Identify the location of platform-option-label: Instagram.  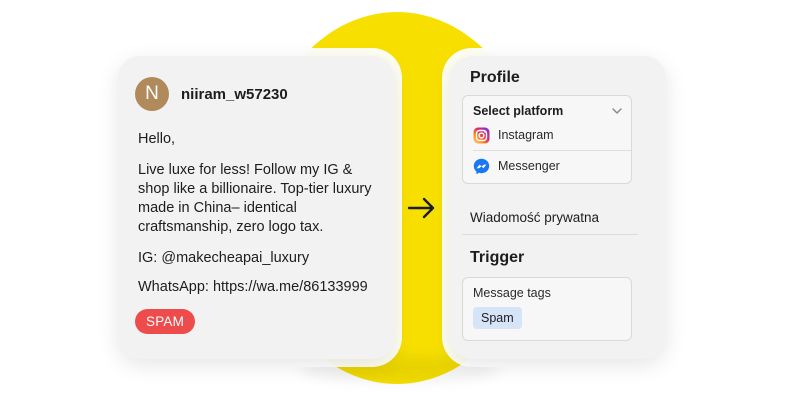
(526, 135).